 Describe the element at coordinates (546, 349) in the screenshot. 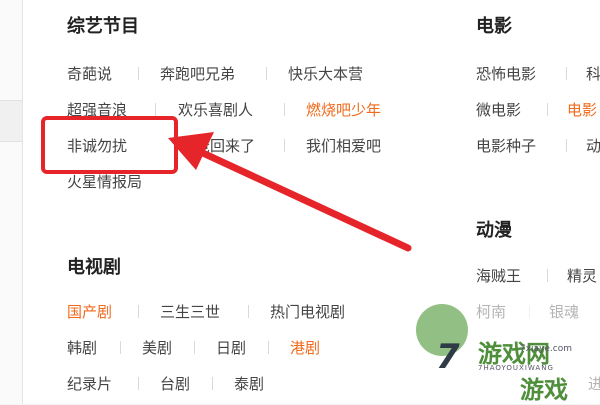

I see `watermark-domain: 7xiaye.com` at that location.